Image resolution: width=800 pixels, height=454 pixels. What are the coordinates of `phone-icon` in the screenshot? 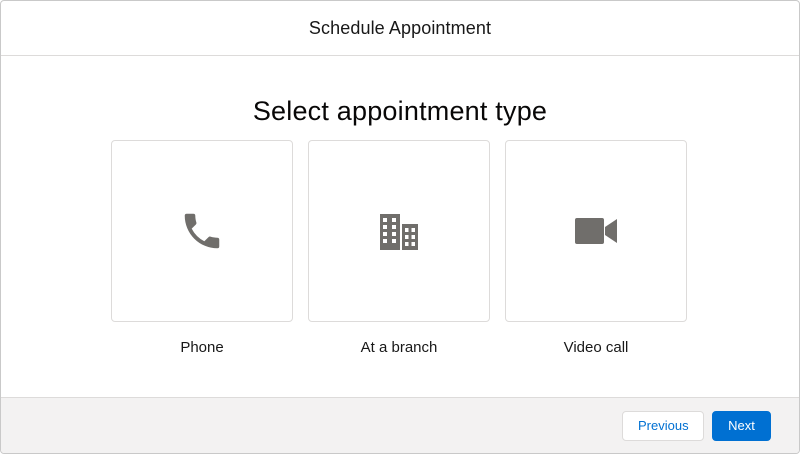 It's located at (202, 231).